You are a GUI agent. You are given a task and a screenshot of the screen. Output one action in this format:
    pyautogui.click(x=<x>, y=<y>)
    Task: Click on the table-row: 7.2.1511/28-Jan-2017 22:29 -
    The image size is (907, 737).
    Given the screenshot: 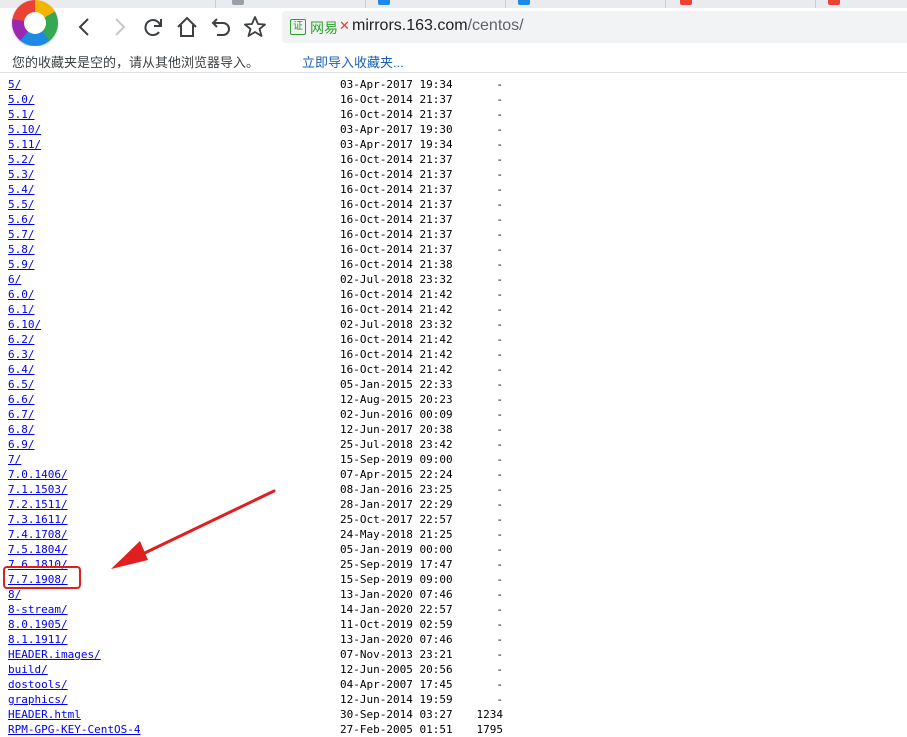 What is the action you would take?
    pyautogui.click(x=453, y=504)
    